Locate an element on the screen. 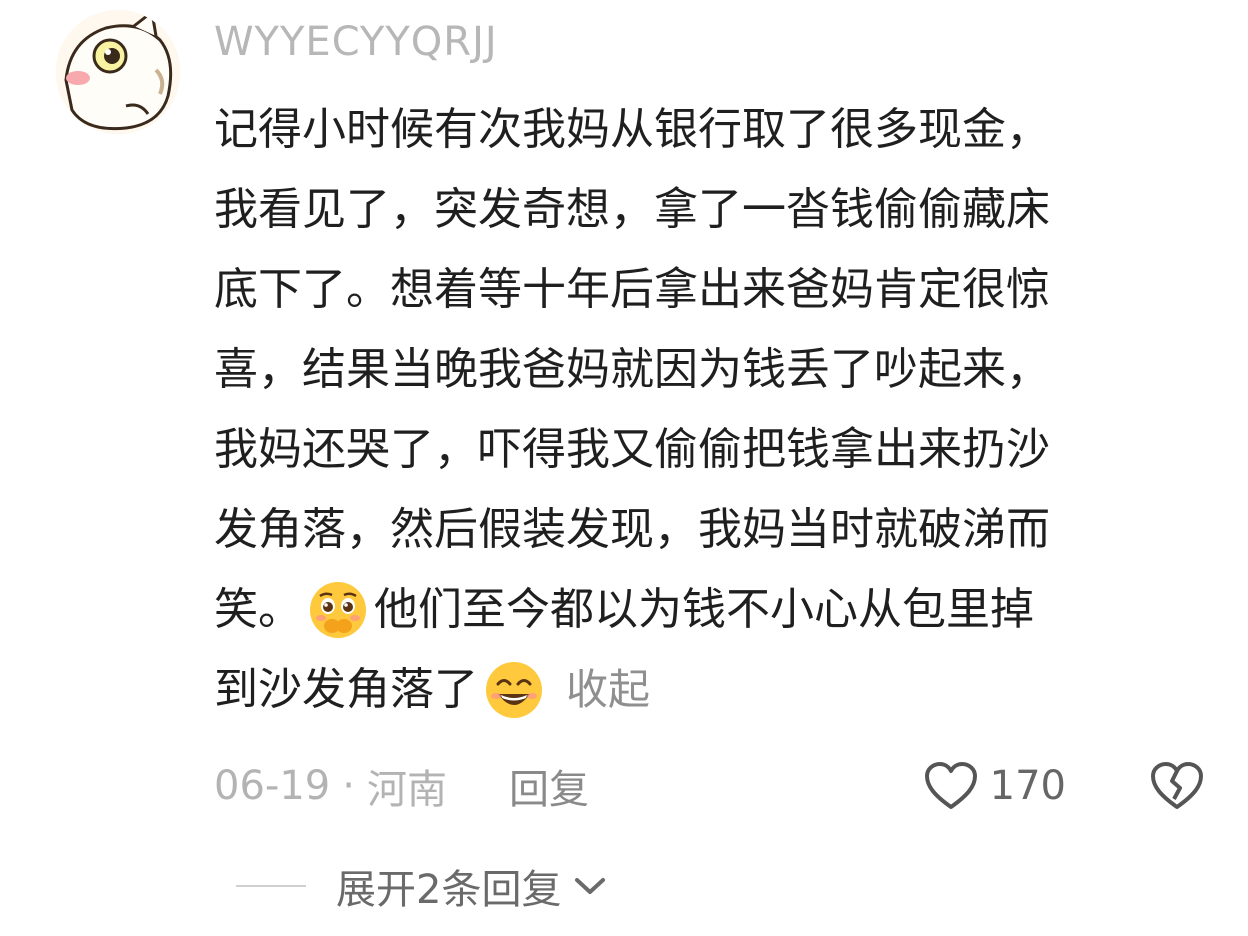  divider-line is located at coordinates (271, 886).